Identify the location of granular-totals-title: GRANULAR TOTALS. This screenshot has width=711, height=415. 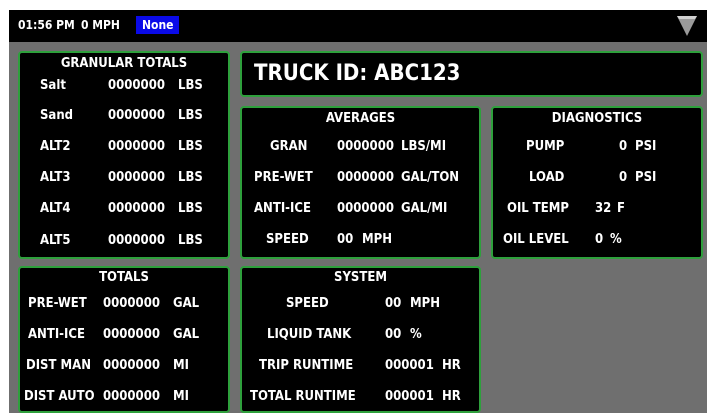
(124, 63).